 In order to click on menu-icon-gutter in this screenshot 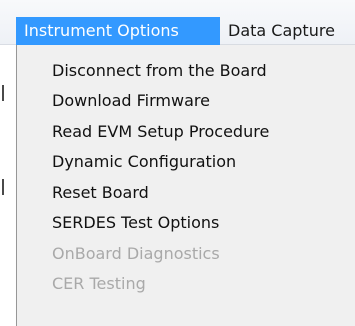, I will do `click(31, 185)`.